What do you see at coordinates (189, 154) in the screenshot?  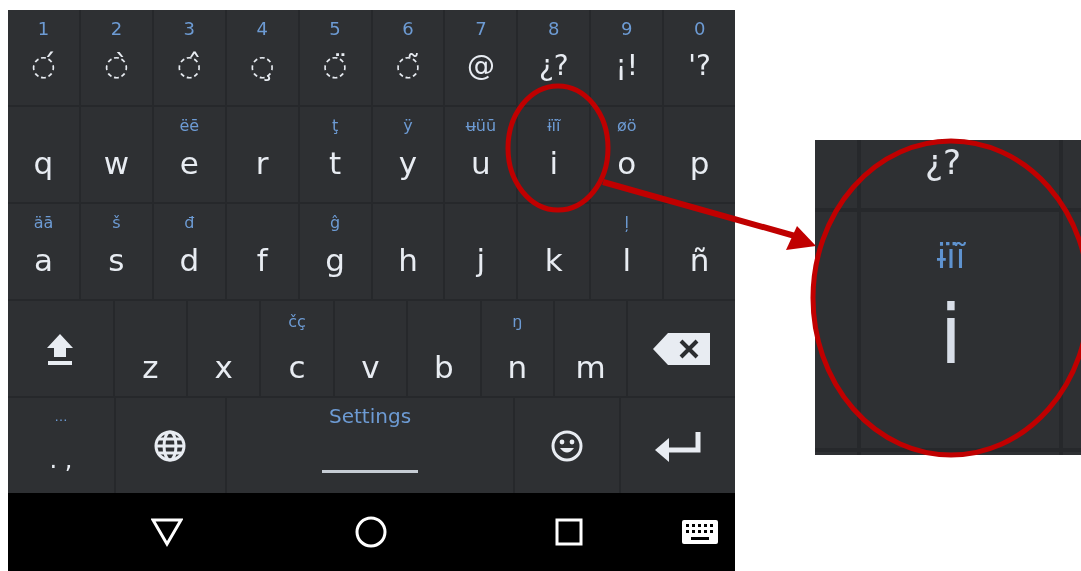 I see `key: ëē e` at bounding box center [189, 154].